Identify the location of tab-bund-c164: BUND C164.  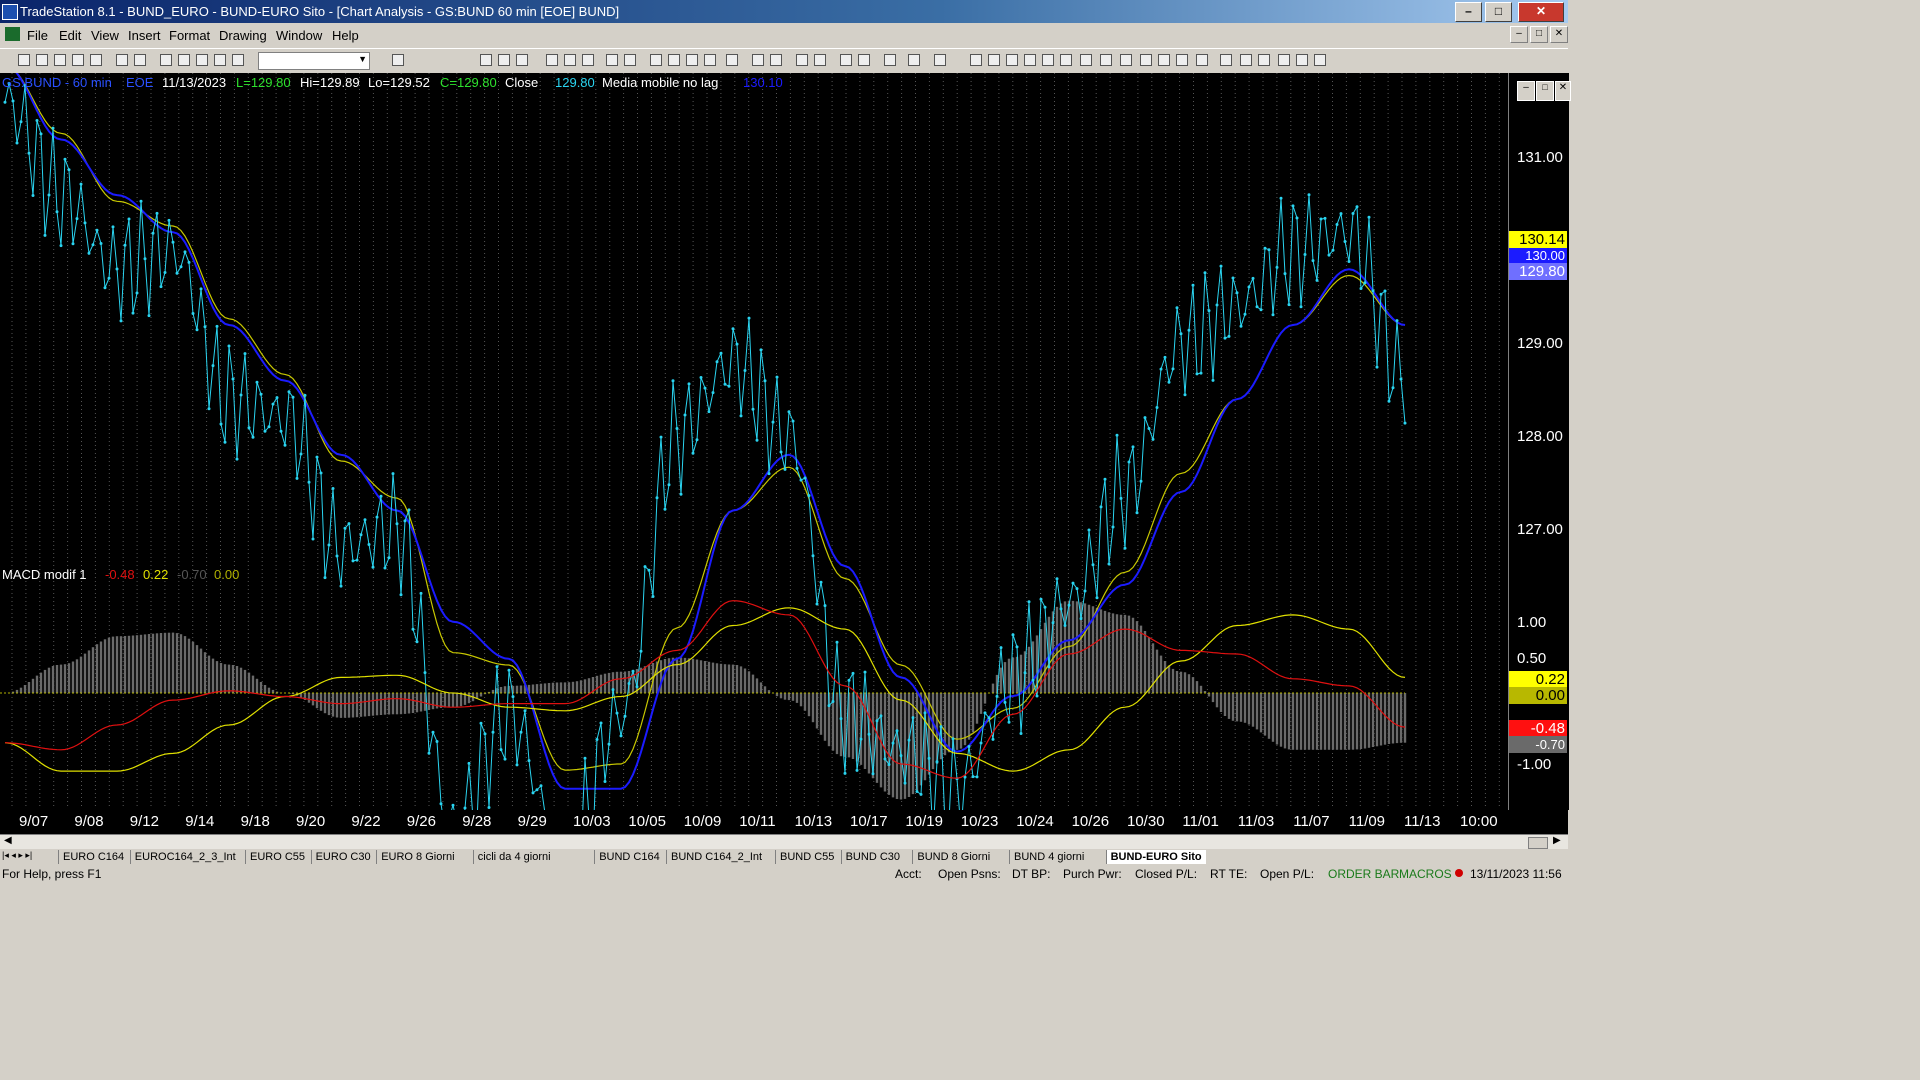
(629, 857).